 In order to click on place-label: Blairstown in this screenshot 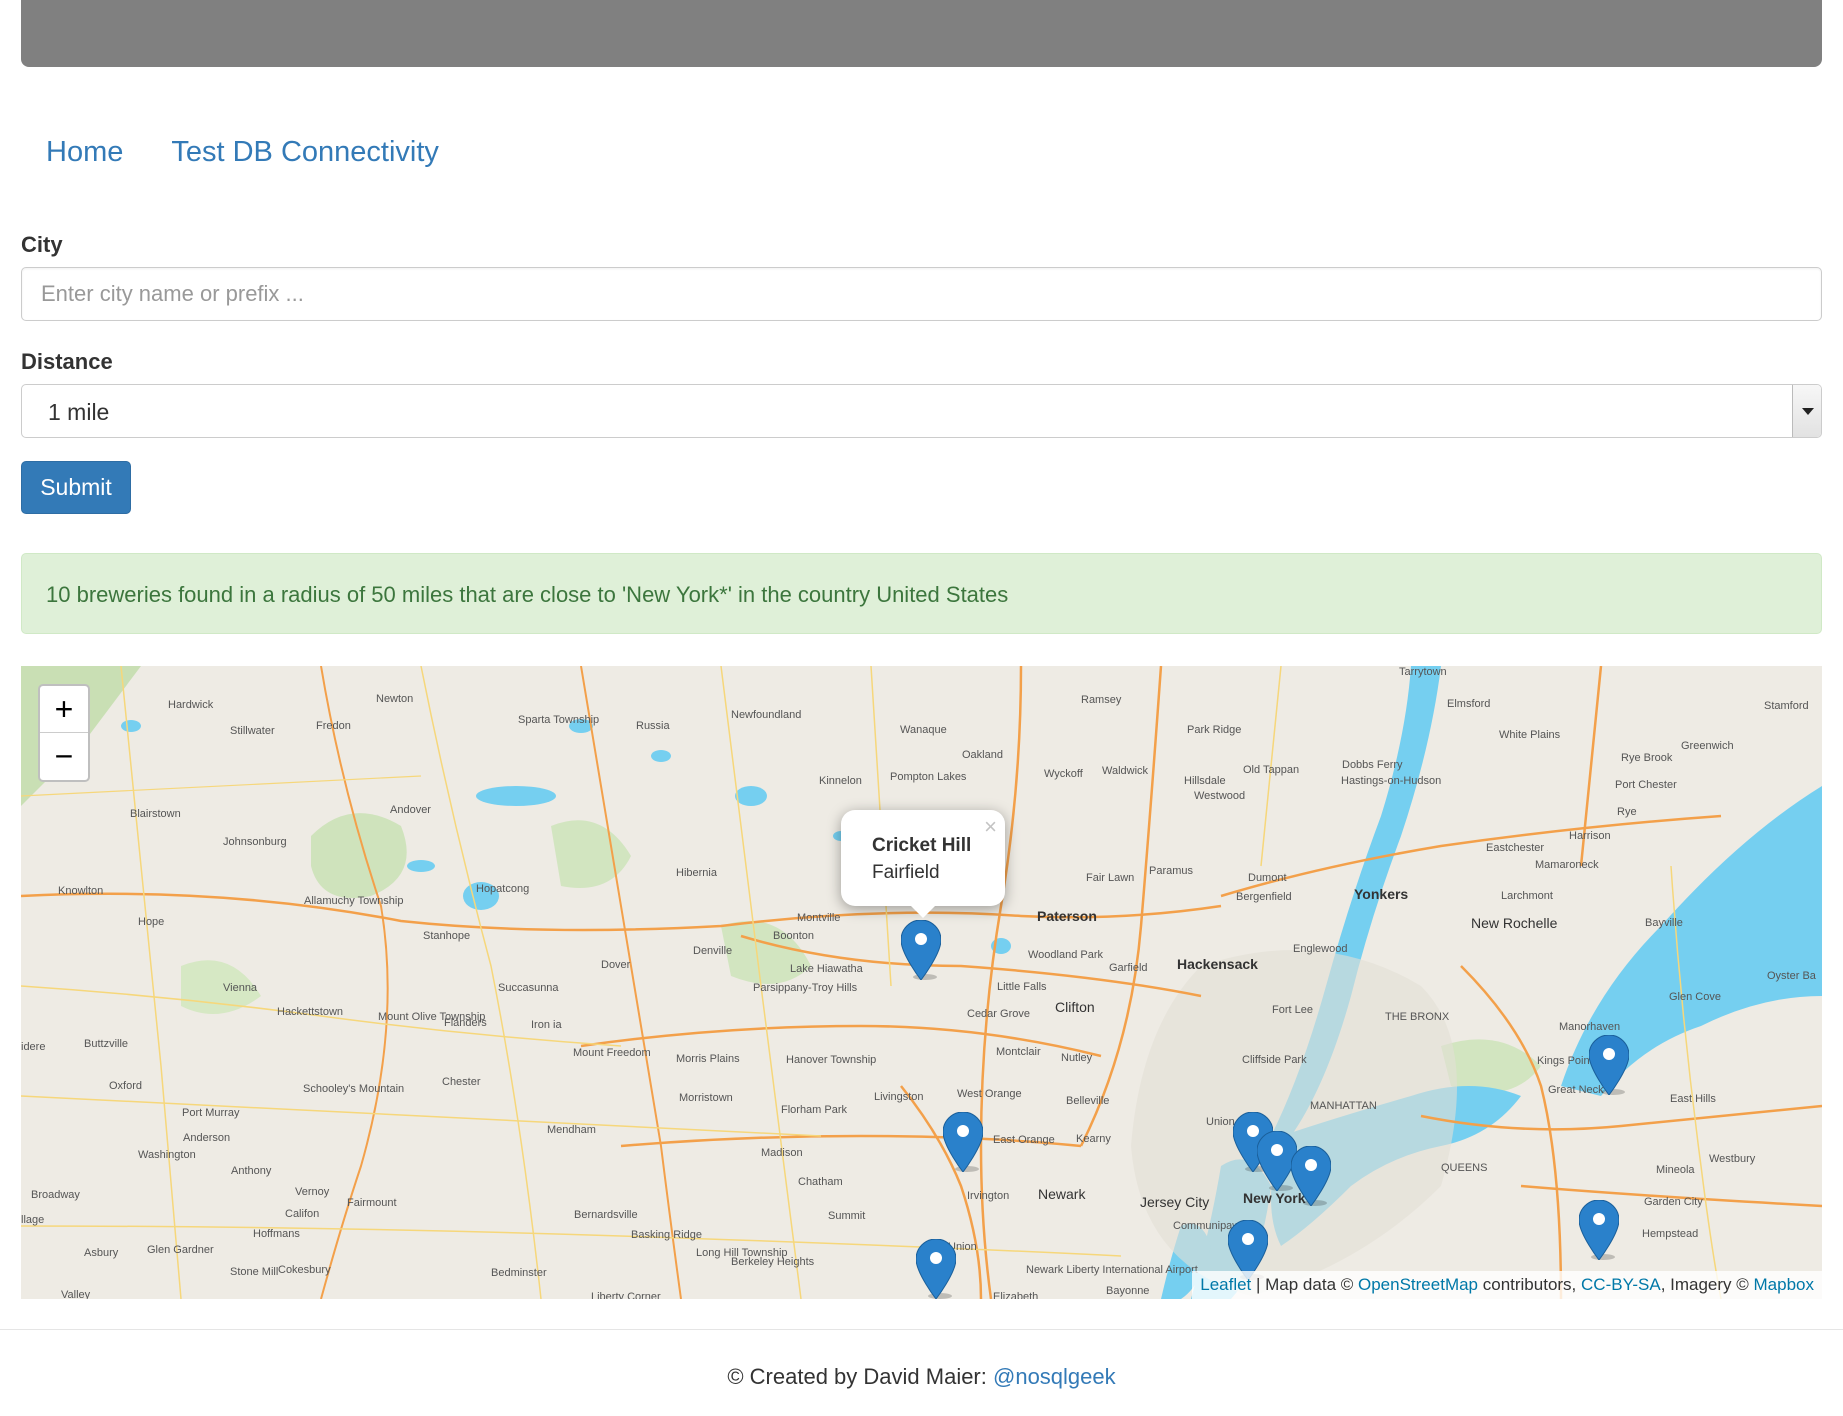, I will do `click(155, 814)`.